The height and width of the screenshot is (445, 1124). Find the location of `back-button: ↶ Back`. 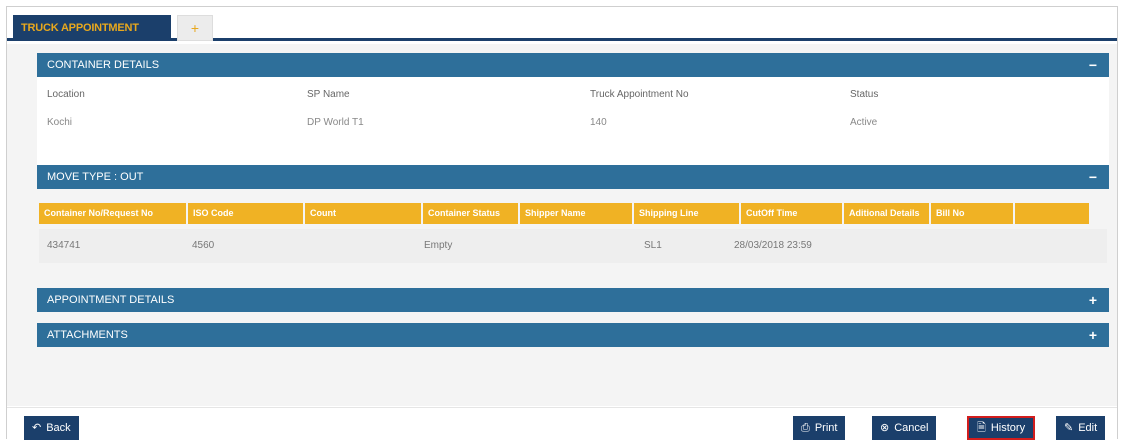

back-button: ↶ Back is located at coordinates (51, 428).